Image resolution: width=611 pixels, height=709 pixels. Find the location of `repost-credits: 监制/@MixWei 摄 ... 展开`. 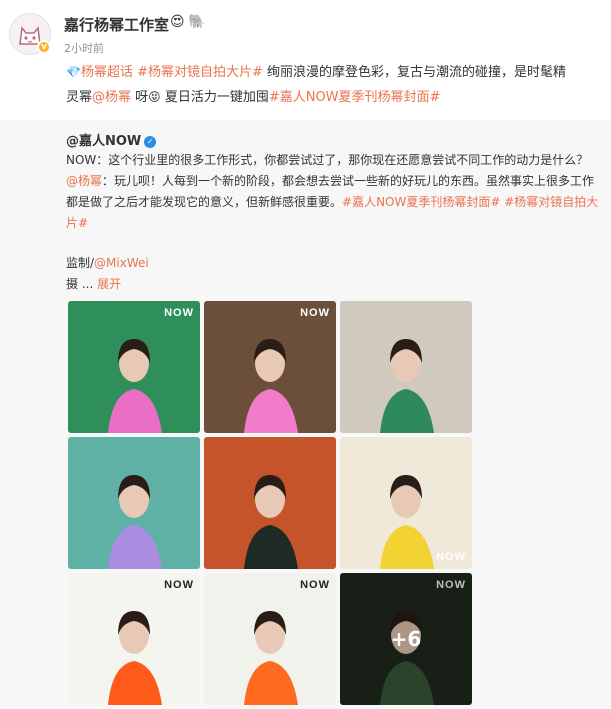

repost-credits: 监制/@MixWei 摄 ... 展开 is located at coordinates (107, 274).